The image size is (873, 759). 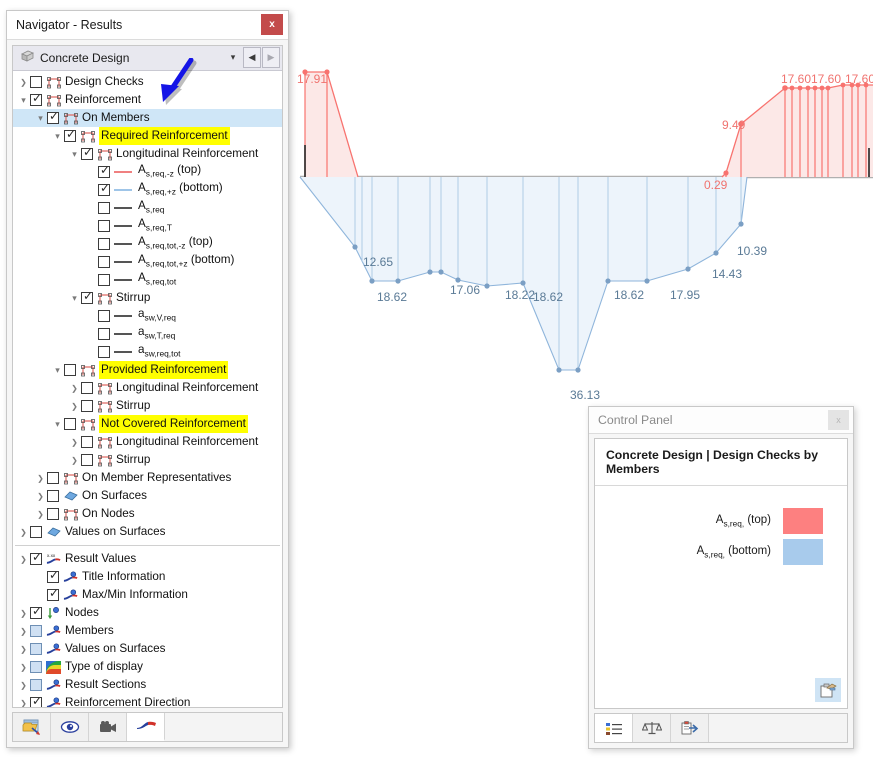 I want to click on tree-item-nodes: Nodes, so click(x=147, y=613).